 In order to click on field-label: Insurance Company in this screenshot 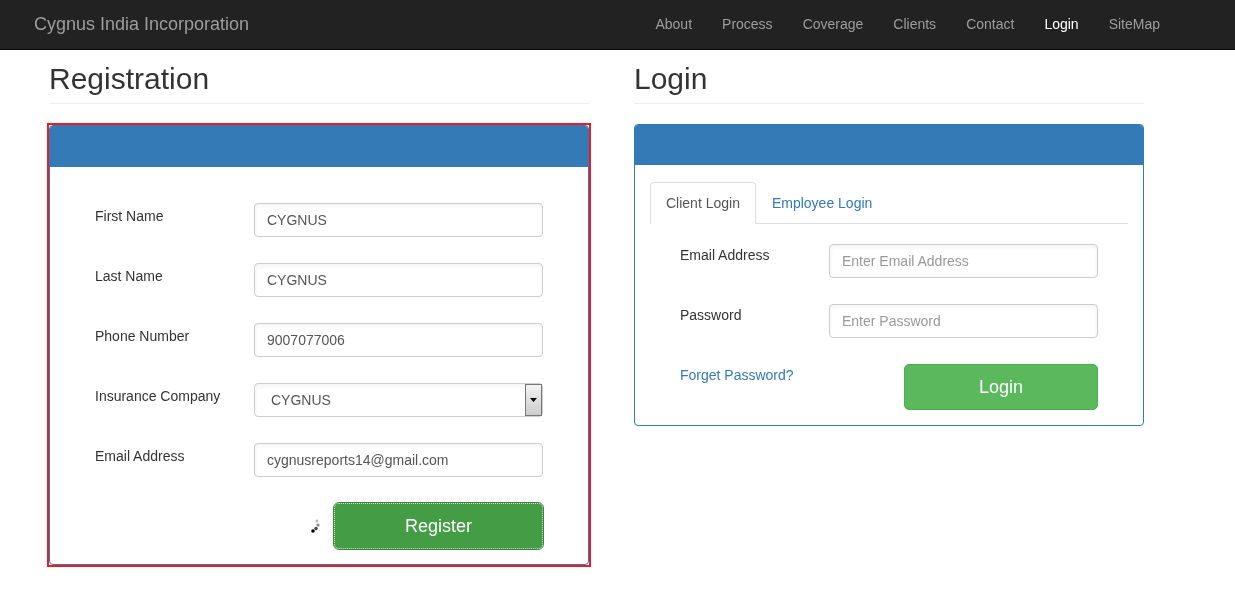, I will do `click(158, 396)`.